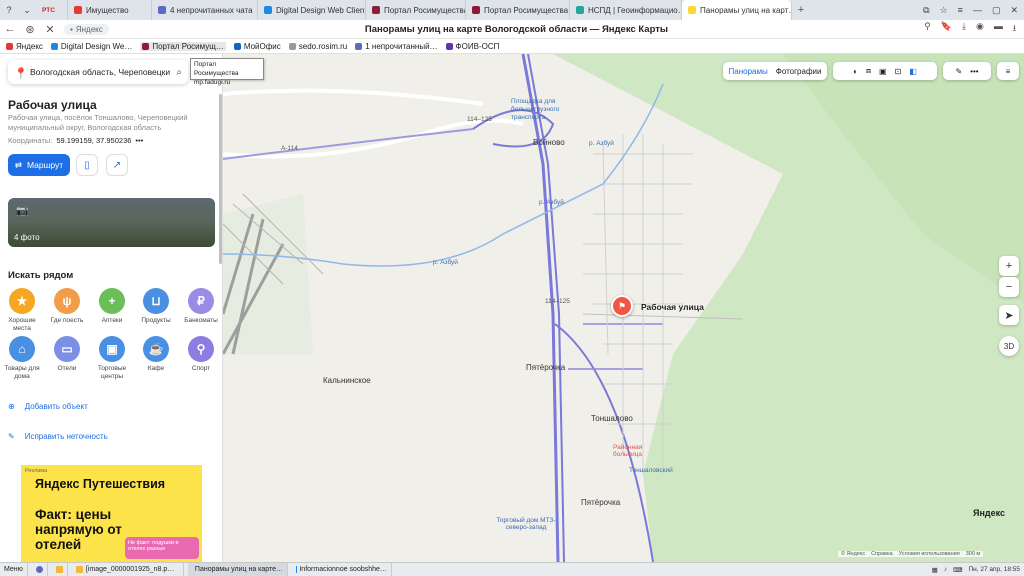  I want to click on panorama-layer-icon: ◐, so click(855, 71).